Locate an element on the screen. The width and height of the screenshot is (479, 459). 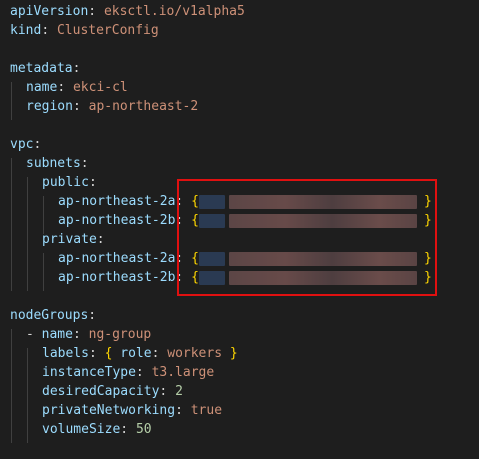
yaml-key: nodeGroups is located at coordinates (49, 315).